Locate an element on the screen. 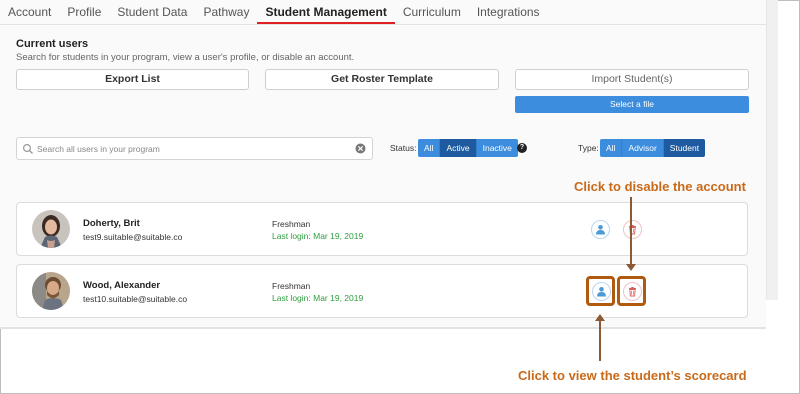 Image resolution: width=800 pixels, height=394 pixels. get-roster-template-button: Get Roster Template is located at coordinates (382, 79).